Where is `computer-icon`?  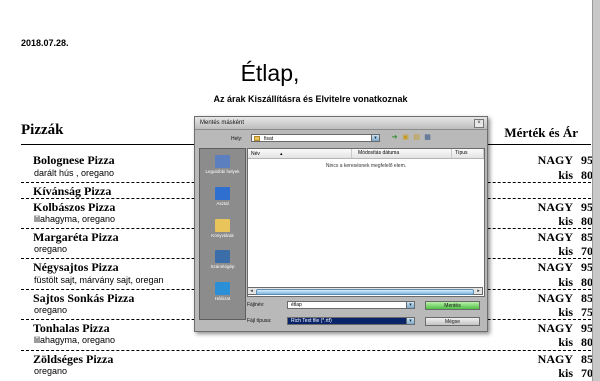 computer-icon is located at coordinates (222, 256).